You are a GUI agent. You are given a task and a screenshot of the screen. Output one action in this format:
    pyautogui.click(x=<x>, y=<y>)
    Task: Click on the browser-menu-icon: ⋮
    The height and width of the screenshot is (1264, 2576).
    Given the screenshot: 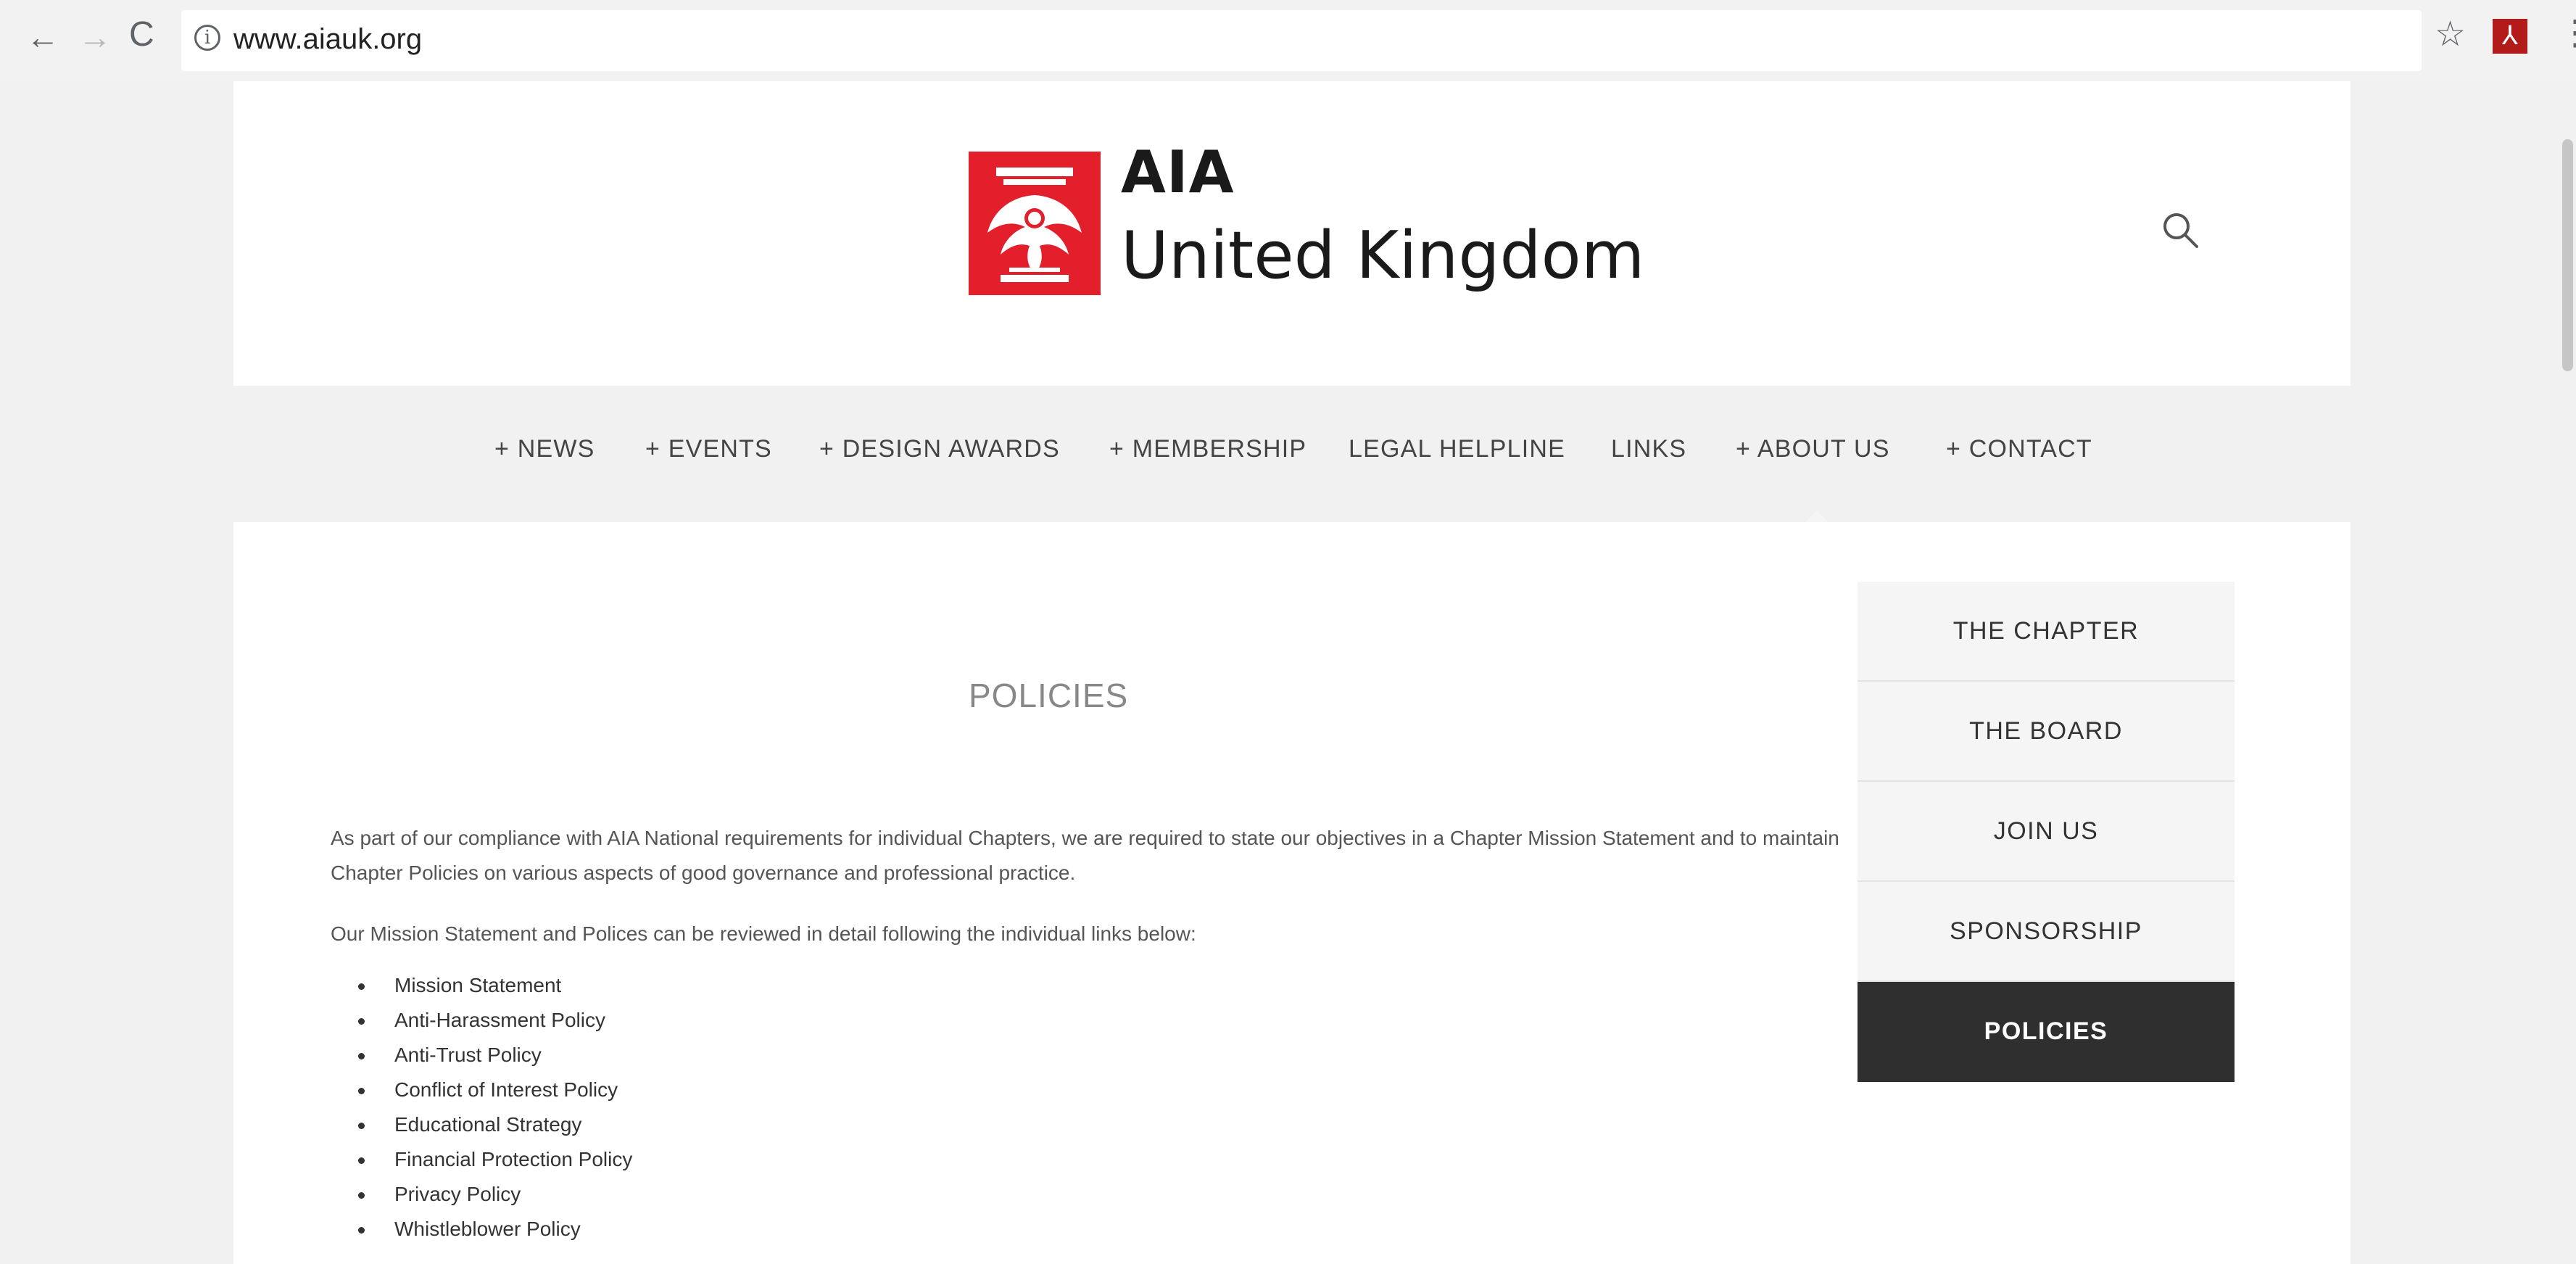 What is the action you would take?
    pyautogui.click(x=2567, y=33)
    